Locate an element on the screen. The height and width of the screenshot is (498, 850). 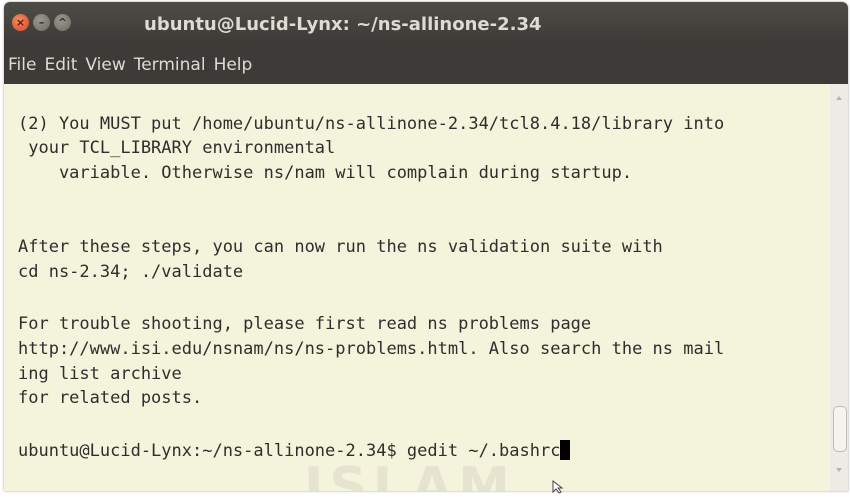
close-button: × is located at coordinates (20, 22).